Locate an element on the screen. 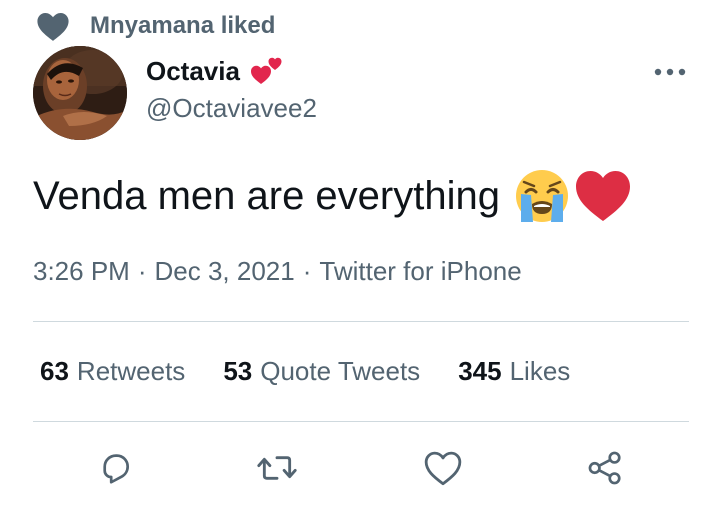 The width and height of the screenshot is (720, 506). display-name: Octavia is located at coordinates (215, 71).